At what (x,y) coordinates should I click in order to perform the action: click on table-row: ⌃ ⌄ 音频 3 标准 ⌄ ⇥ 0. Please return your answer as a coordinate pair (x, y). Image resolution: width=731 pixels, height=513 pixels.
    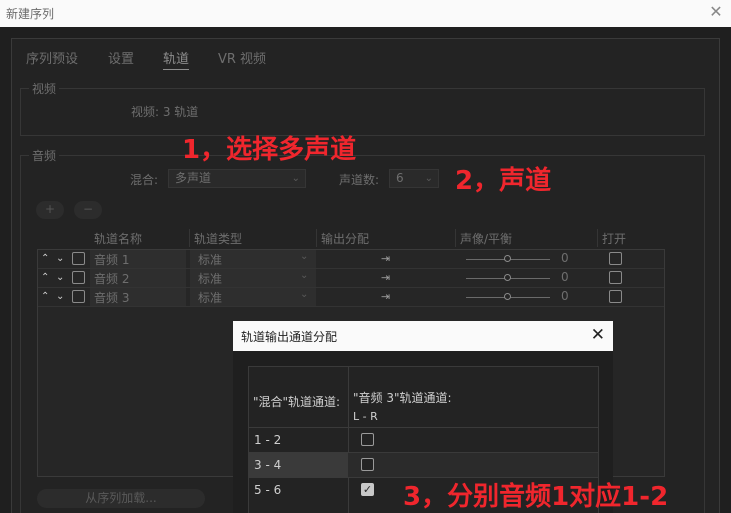
    Looking at the image, I should click on (351, 297).